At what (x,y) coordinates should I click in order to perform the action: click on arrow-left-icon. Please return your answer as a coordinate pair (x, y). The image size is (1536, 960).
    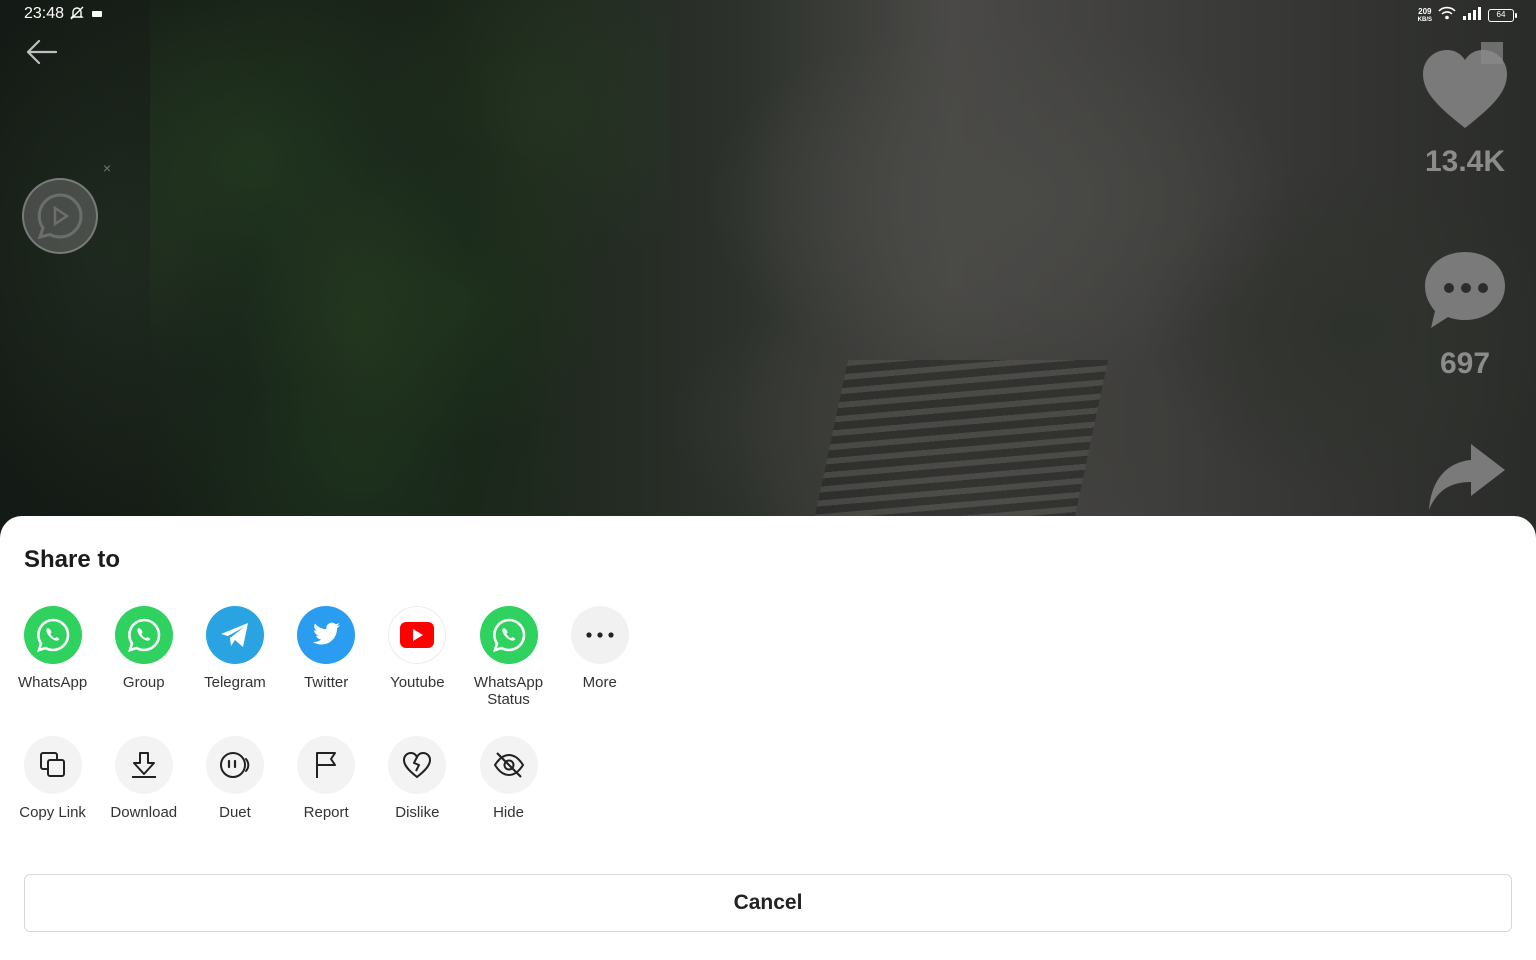
    Looking at the image, I should click on (41, 52).